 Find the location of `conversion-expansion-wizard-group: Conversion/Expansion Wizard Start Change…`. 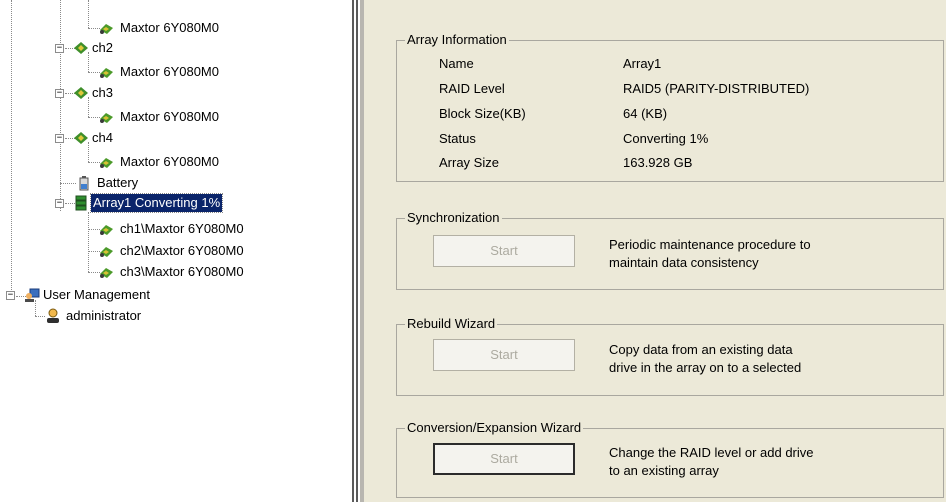

conversion-expansion-wizard-group: Conversion/Expansion Wizard Start Change… is located at coordinates (670, 459).